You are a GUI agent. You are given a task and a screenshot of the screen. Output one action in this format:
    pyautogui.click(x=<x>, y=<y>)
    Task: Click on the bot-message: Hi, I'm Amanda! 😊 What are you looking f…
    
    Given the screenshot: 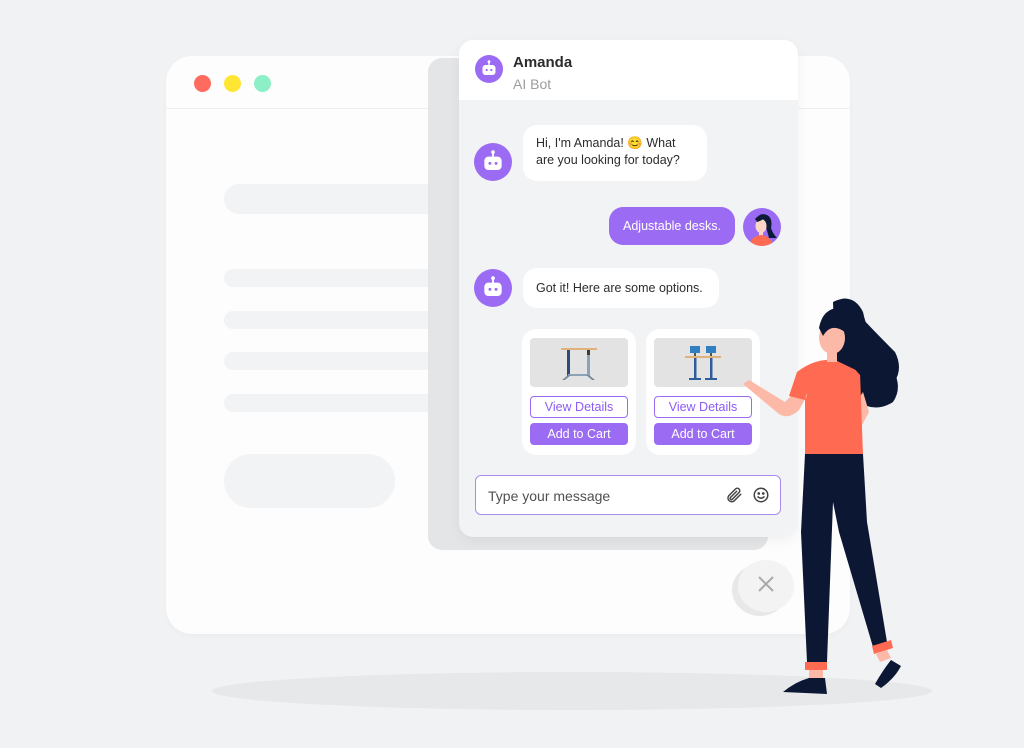 What is the action you would take?
    pyautogui.click(x=615, y=153)
    